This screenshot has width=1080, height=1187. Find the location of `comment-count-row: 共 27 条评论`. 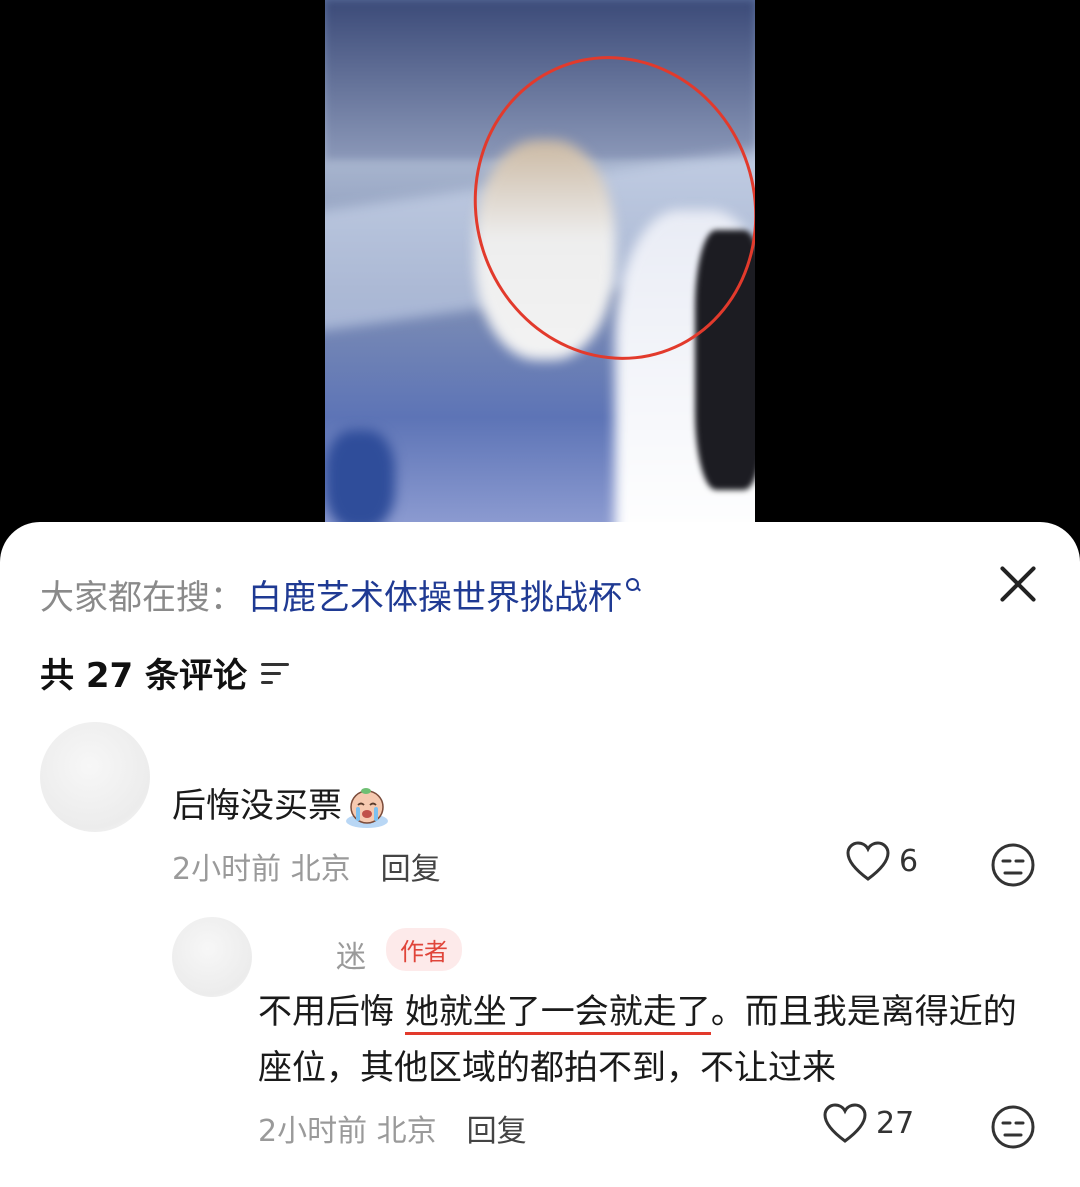

comment-count-row: 共 27 条评论 is located at coordinates (164, 672).